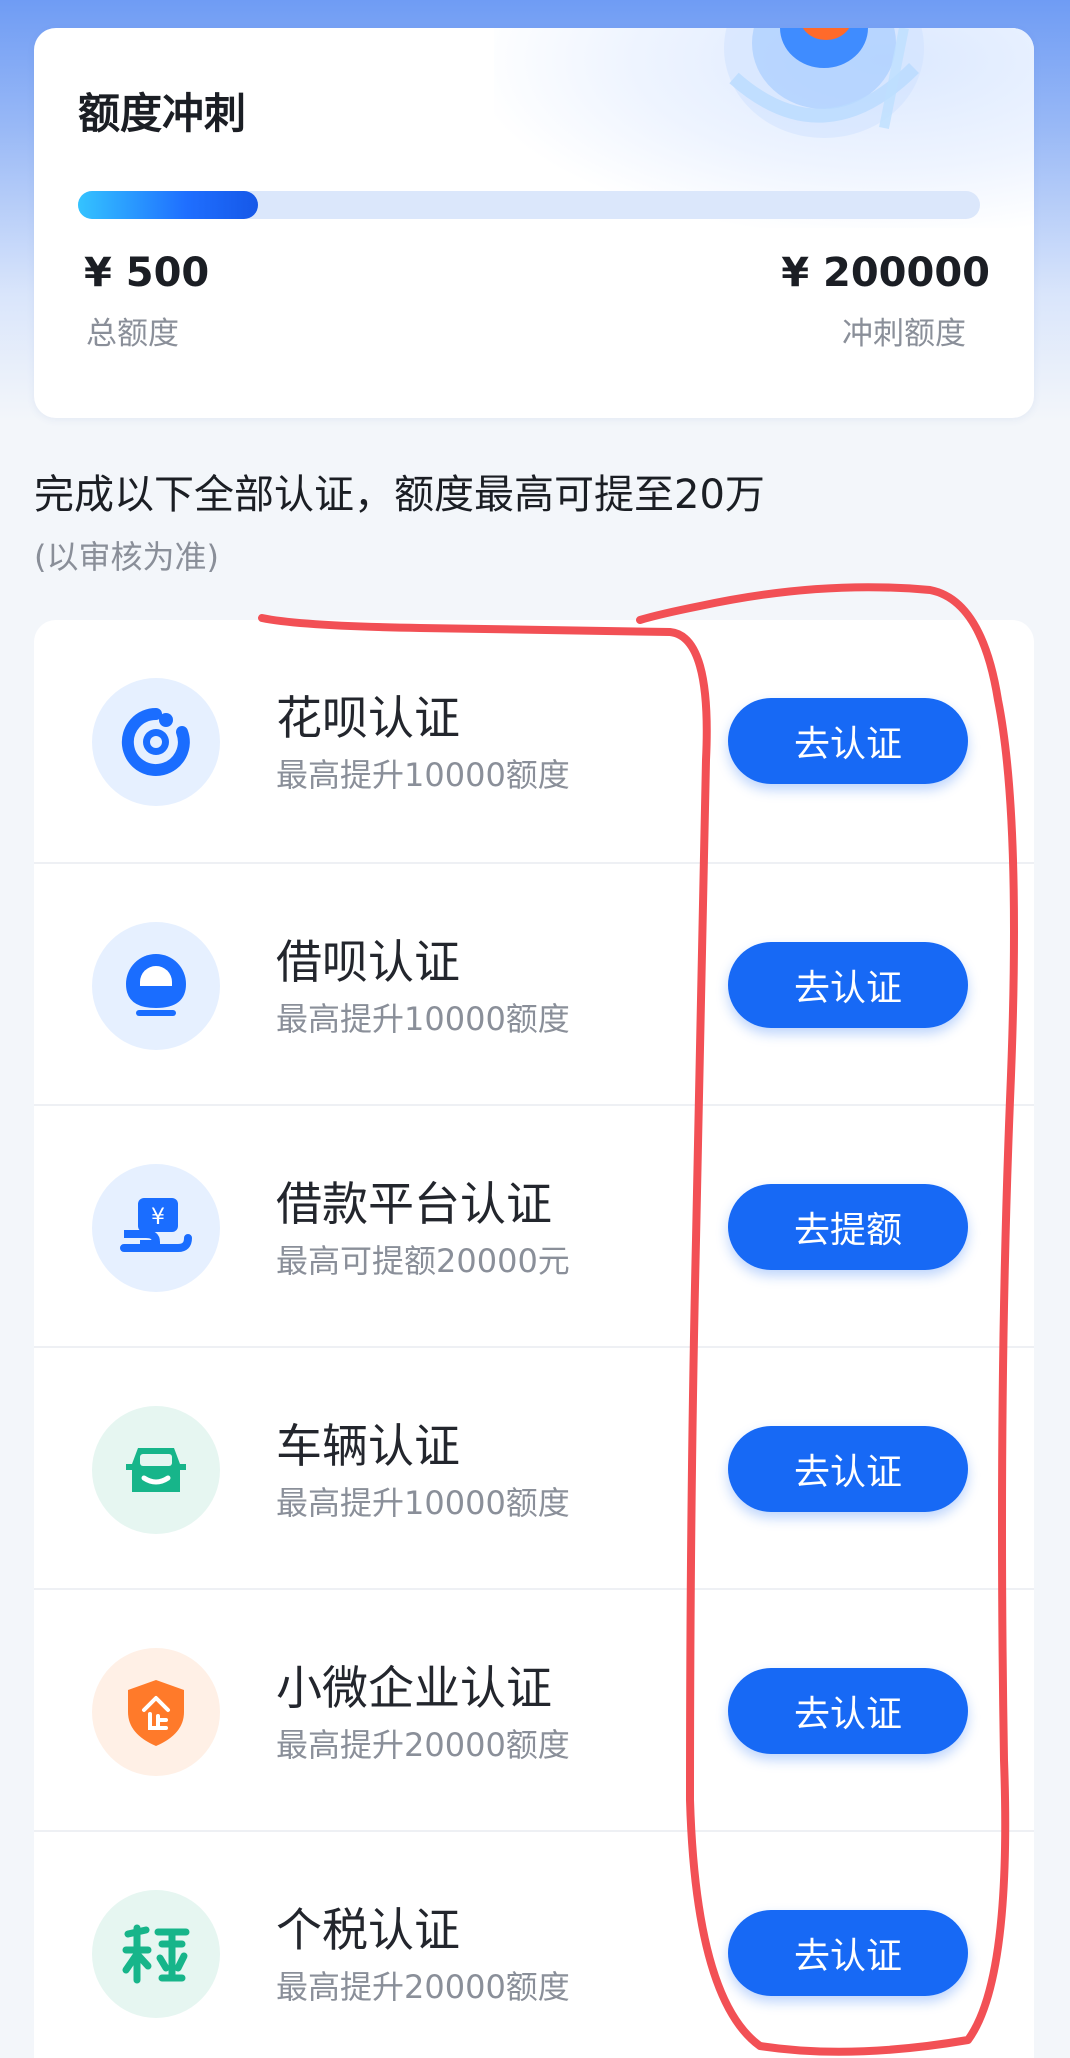 Image resolution: width=1070 pixels, height=2058 pixels. Describe the element at coordinates (168, 205) in the screenshot. I see `quota-progress-fill` at that location.